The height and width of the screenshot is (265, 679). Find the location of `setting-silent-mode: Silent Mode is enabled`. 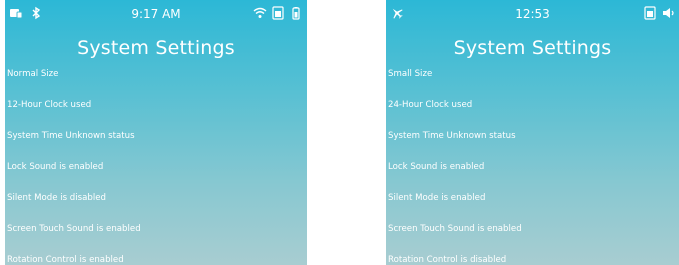

setting-silent-mode: Silent Mode is enabled is located at coordinates (436, 198).